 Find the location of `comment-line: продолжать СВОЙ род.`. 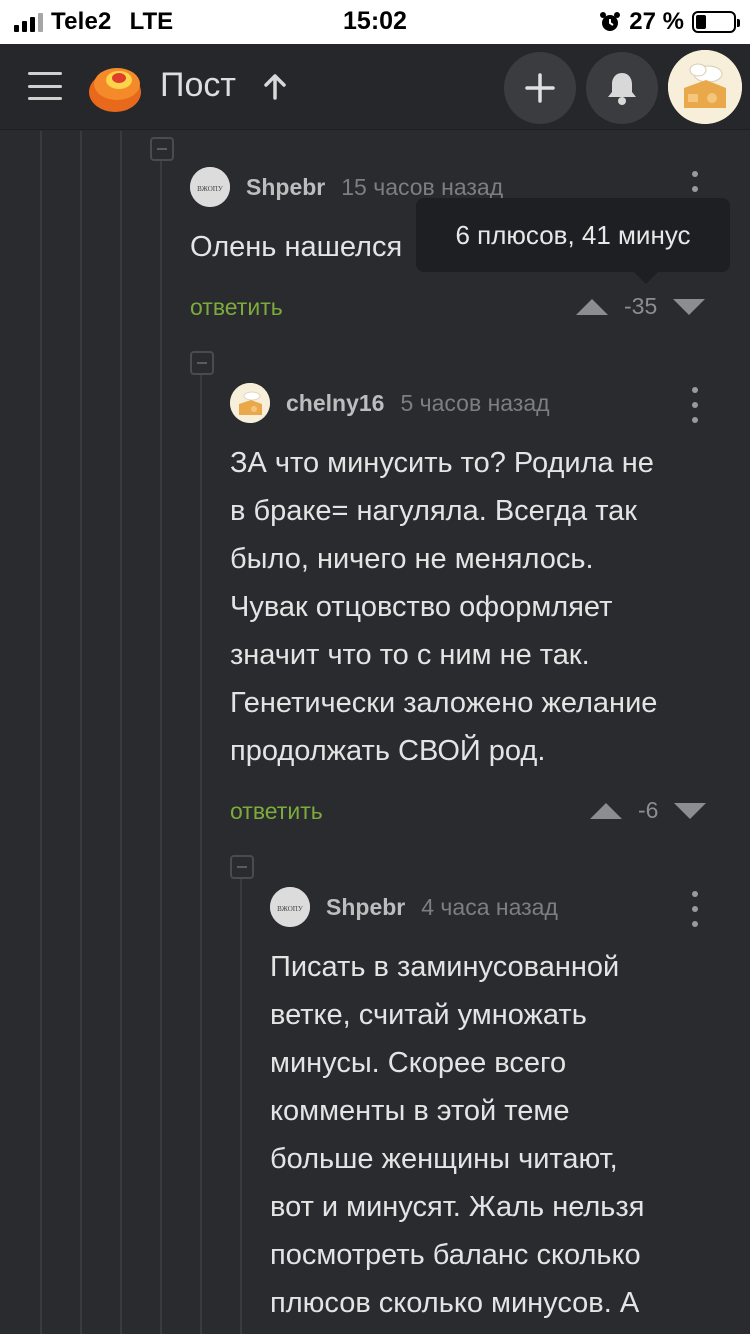

comment-line: продолжать СВОЙ род. is located at coordinates (388, 751).